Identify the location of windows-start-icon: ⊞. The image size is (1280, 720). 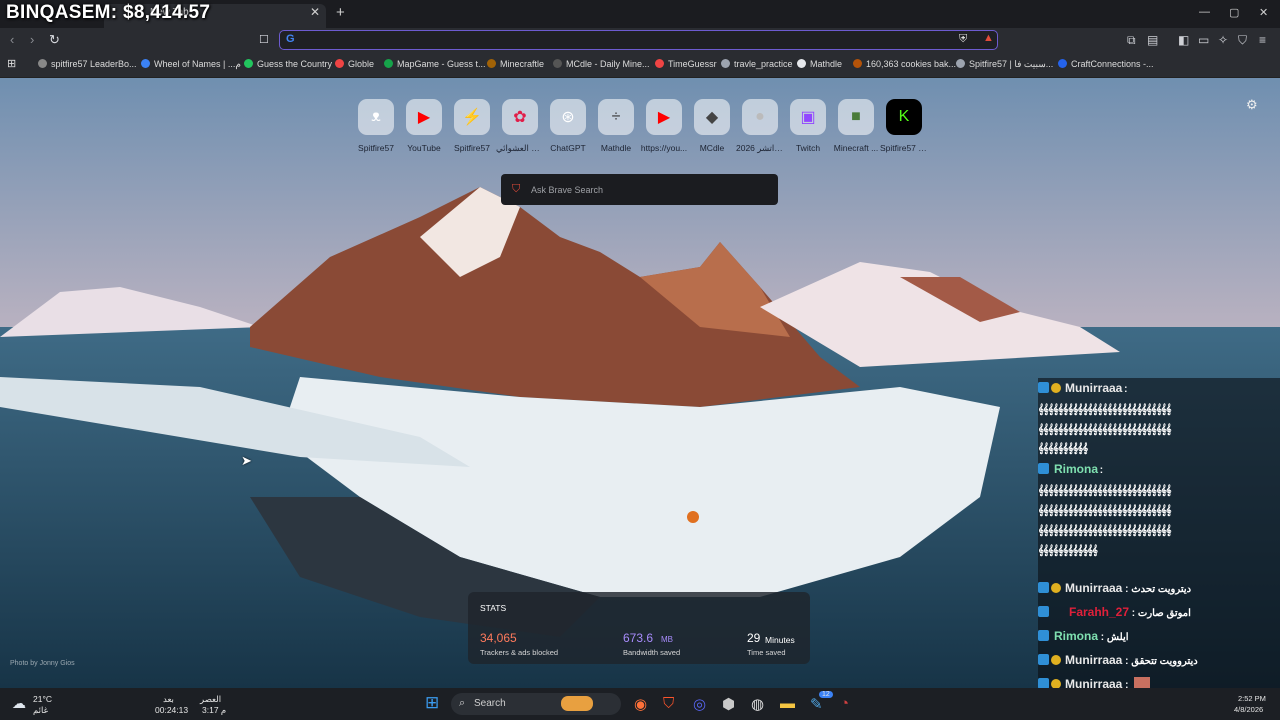
(432, 703).